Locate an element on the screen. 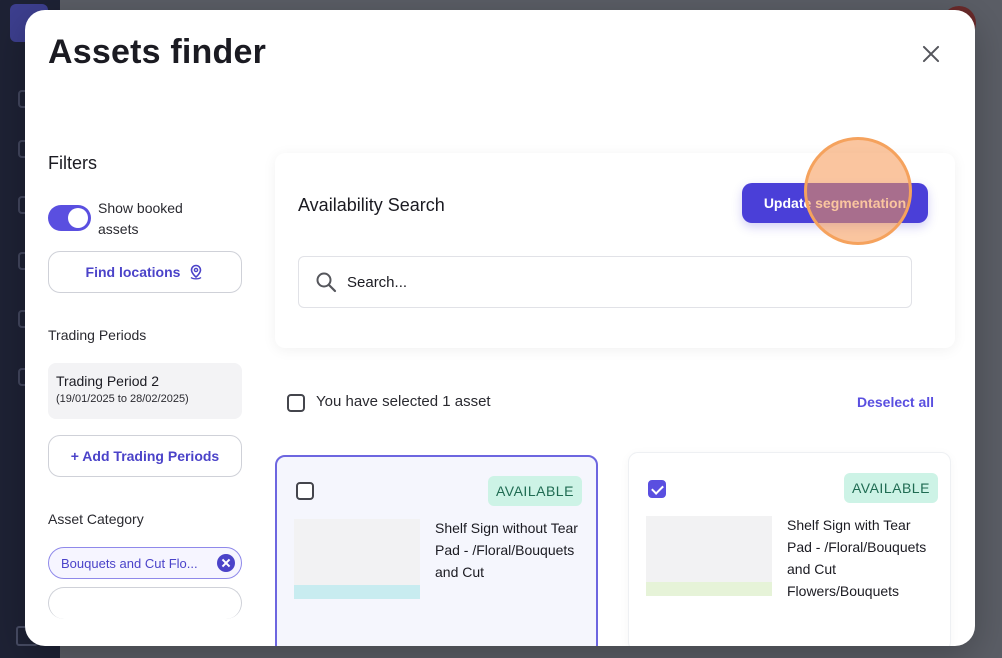  asset-category-chip-secondary is located at coordinates (145, 603).